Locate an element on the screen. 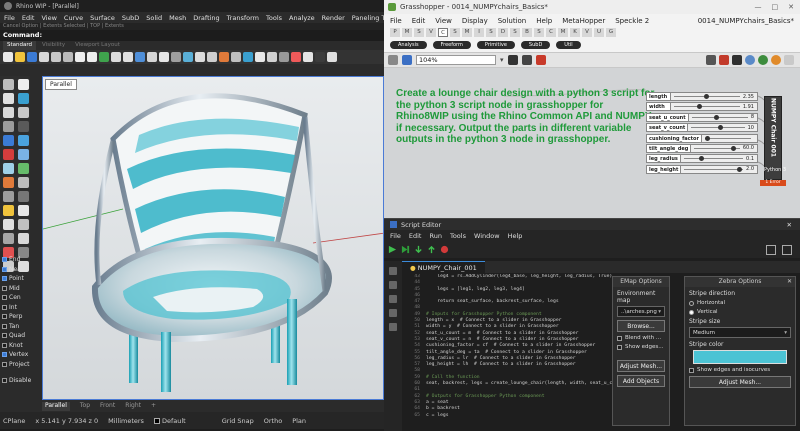  gh-category-tab: M is located at coordinates (407, 32).